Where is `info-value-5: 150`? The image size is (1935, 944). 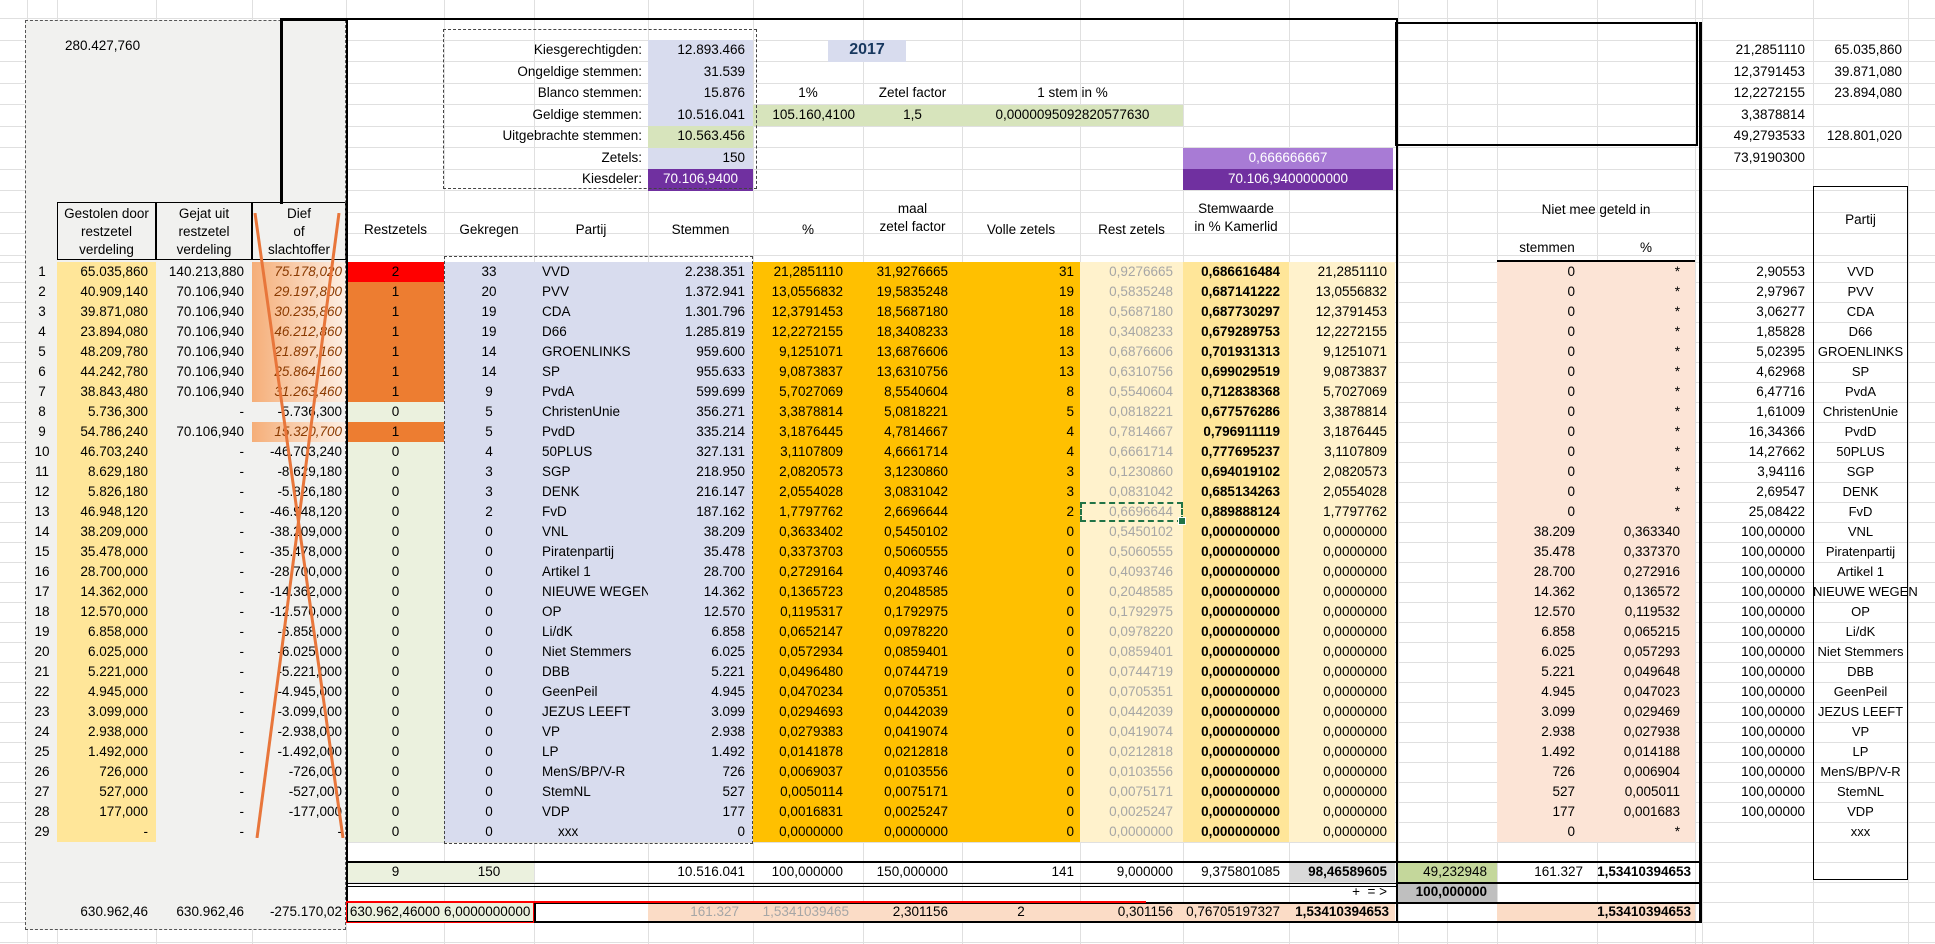 info-value-5: 150 is located at coordinates (700, 158).